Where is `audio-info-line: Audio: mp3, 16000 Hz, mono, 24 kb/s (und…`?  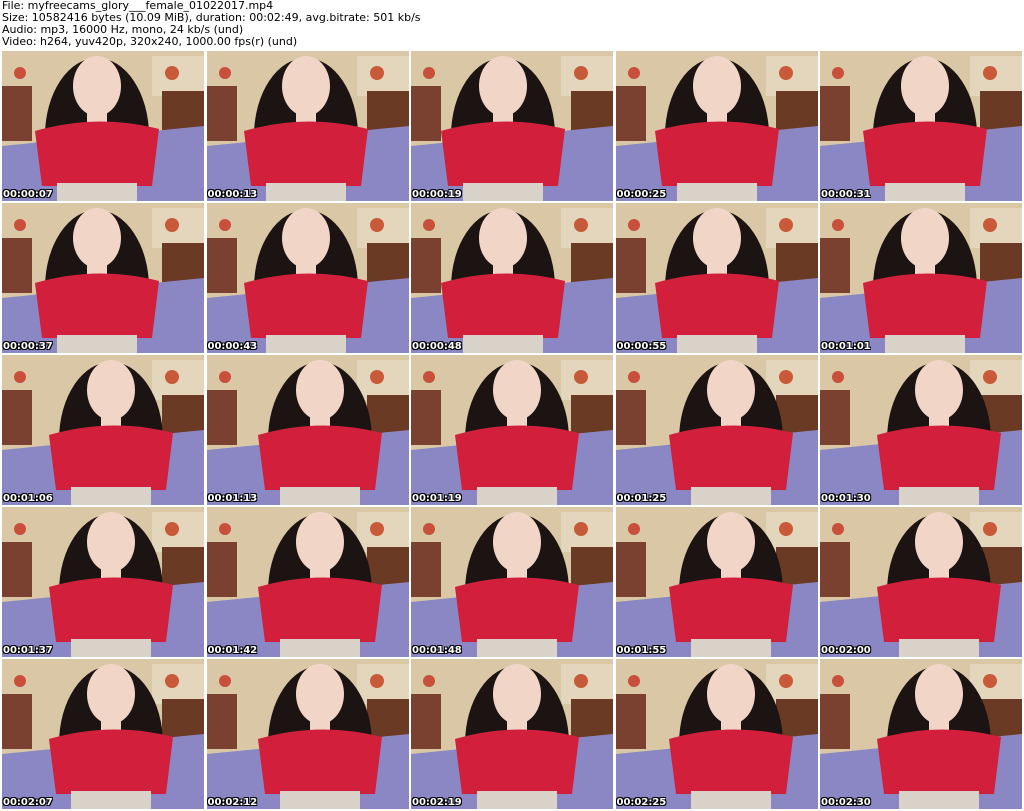 audio-info-line: Audio: mp3, 16000 Hz, mono, 24 kb/s (und… is located at coordinates (123, 30).